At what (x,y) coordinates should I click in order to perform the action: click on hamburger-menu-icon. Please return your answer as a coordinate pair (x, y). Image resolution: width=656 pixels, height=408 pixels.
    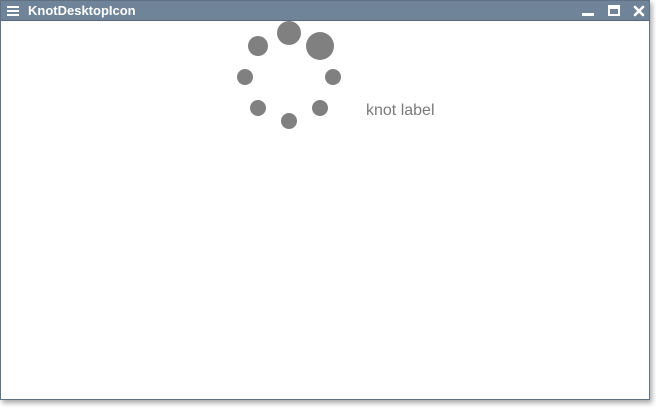
    Looking at the image, I should click on (13, 11).